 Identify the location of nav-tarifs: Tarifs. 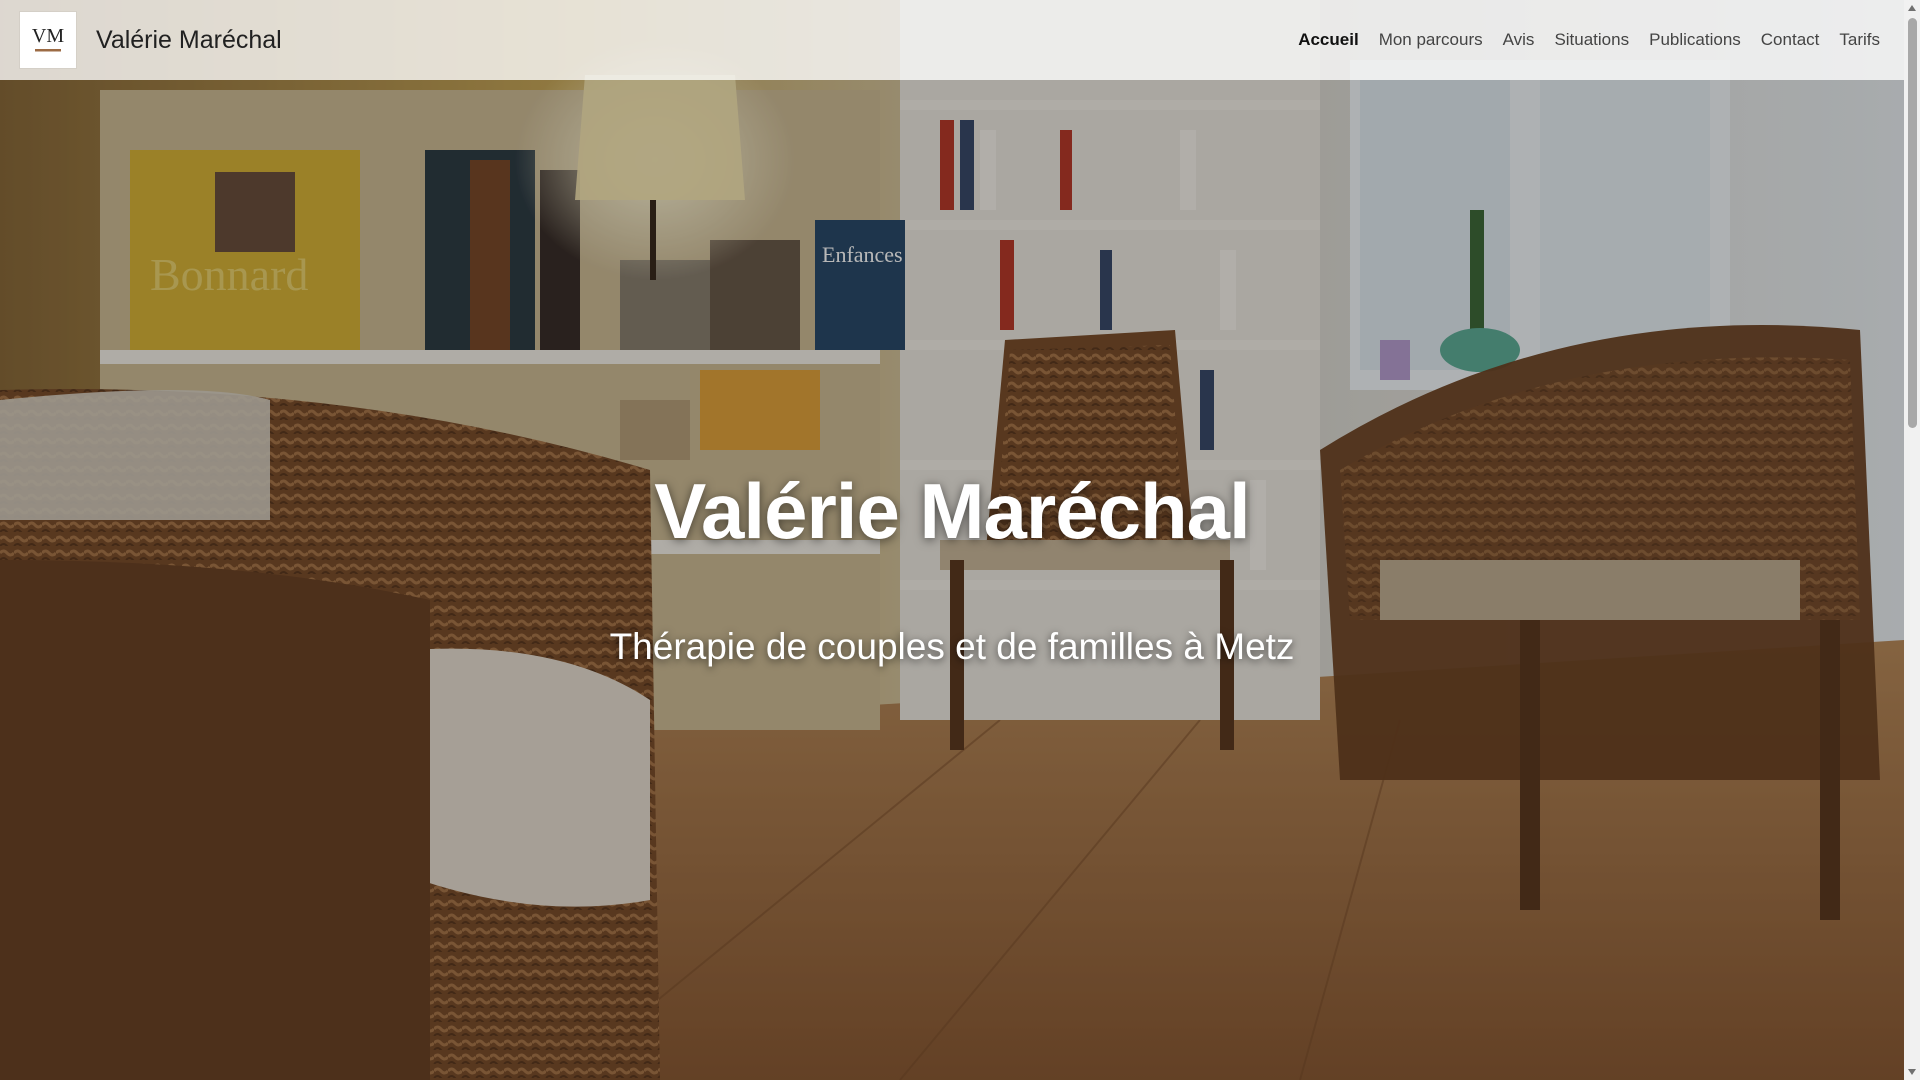
(1859, 39).